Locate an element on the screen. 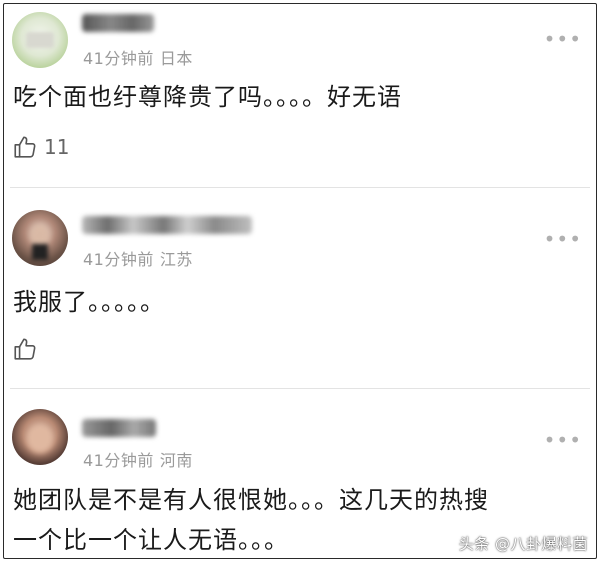  comment-location: 河南 is located at coordinates (176, 460).